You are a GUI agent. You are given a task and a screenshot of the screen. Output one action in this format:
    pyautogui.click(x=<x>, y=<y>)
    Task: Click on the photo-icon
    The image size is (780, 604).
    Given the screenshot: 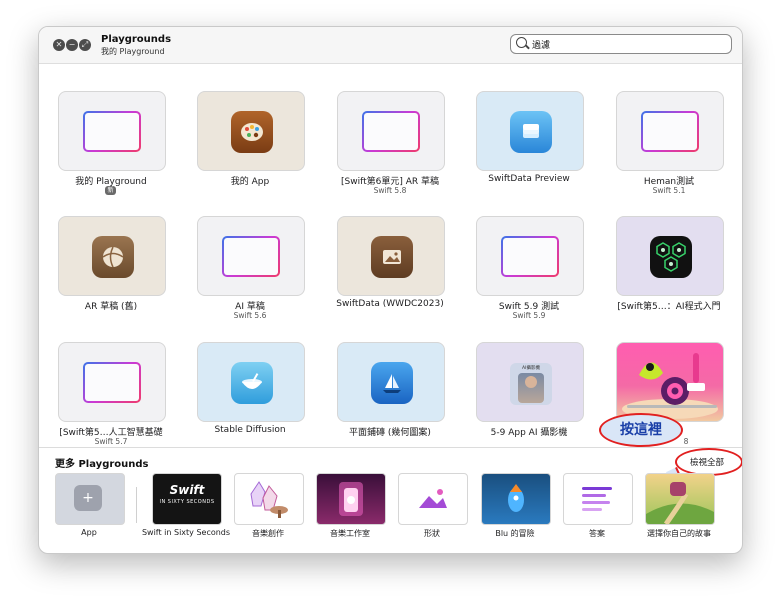 What is the action you would take?
    pyautogui.click(x=392, y=257)
    